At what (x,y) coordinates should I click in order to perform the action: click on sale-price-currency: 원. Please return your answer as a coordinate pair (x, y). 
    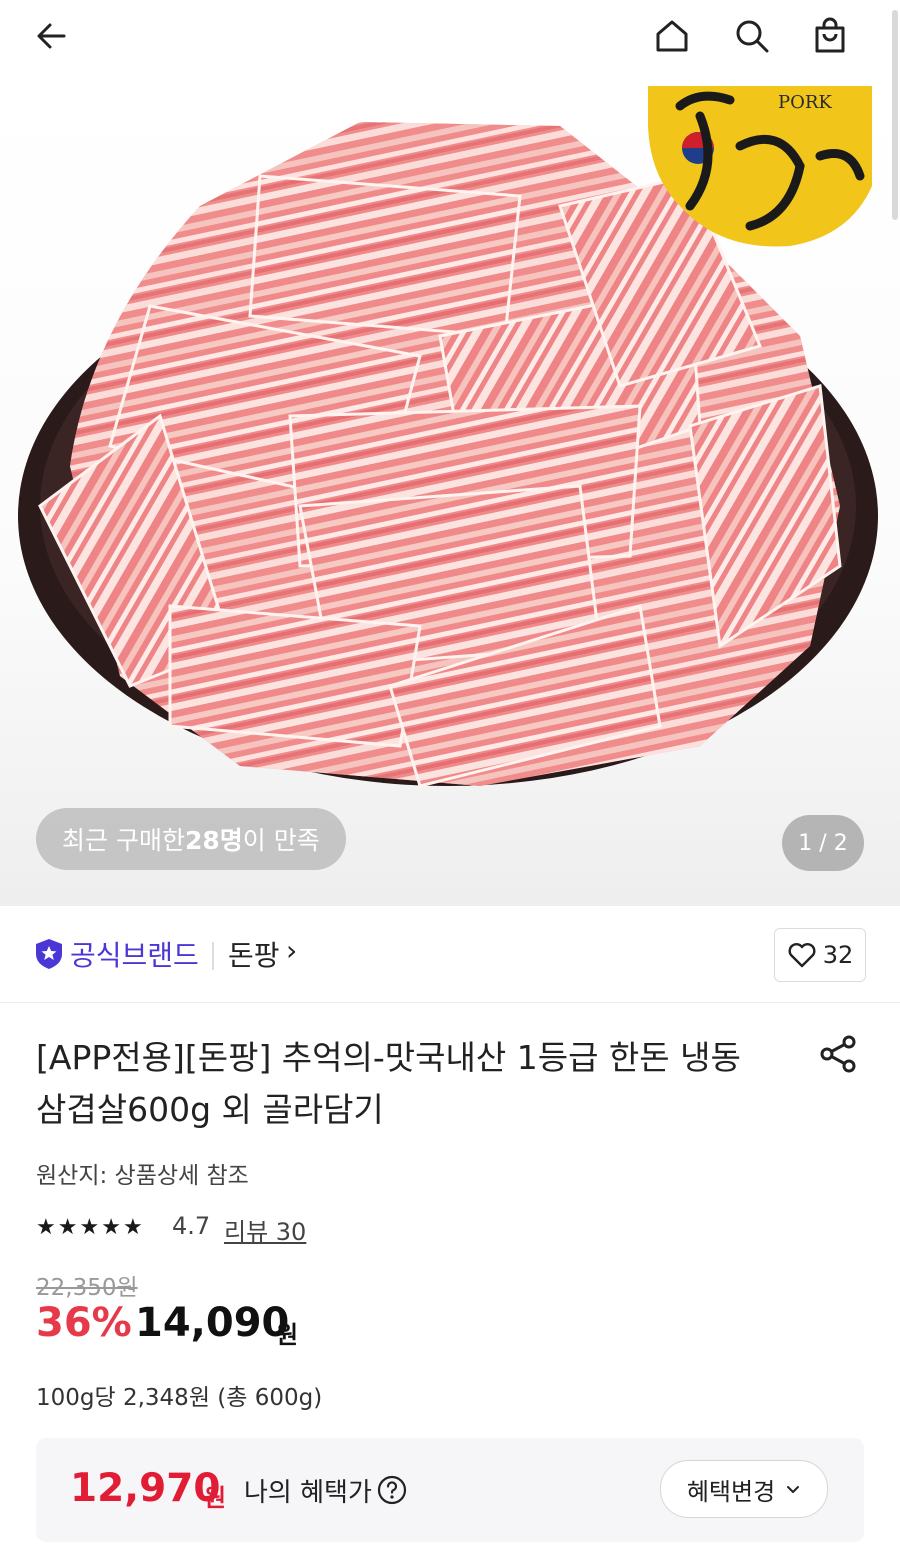
    Looking at the image, I should click on (287, 1335).